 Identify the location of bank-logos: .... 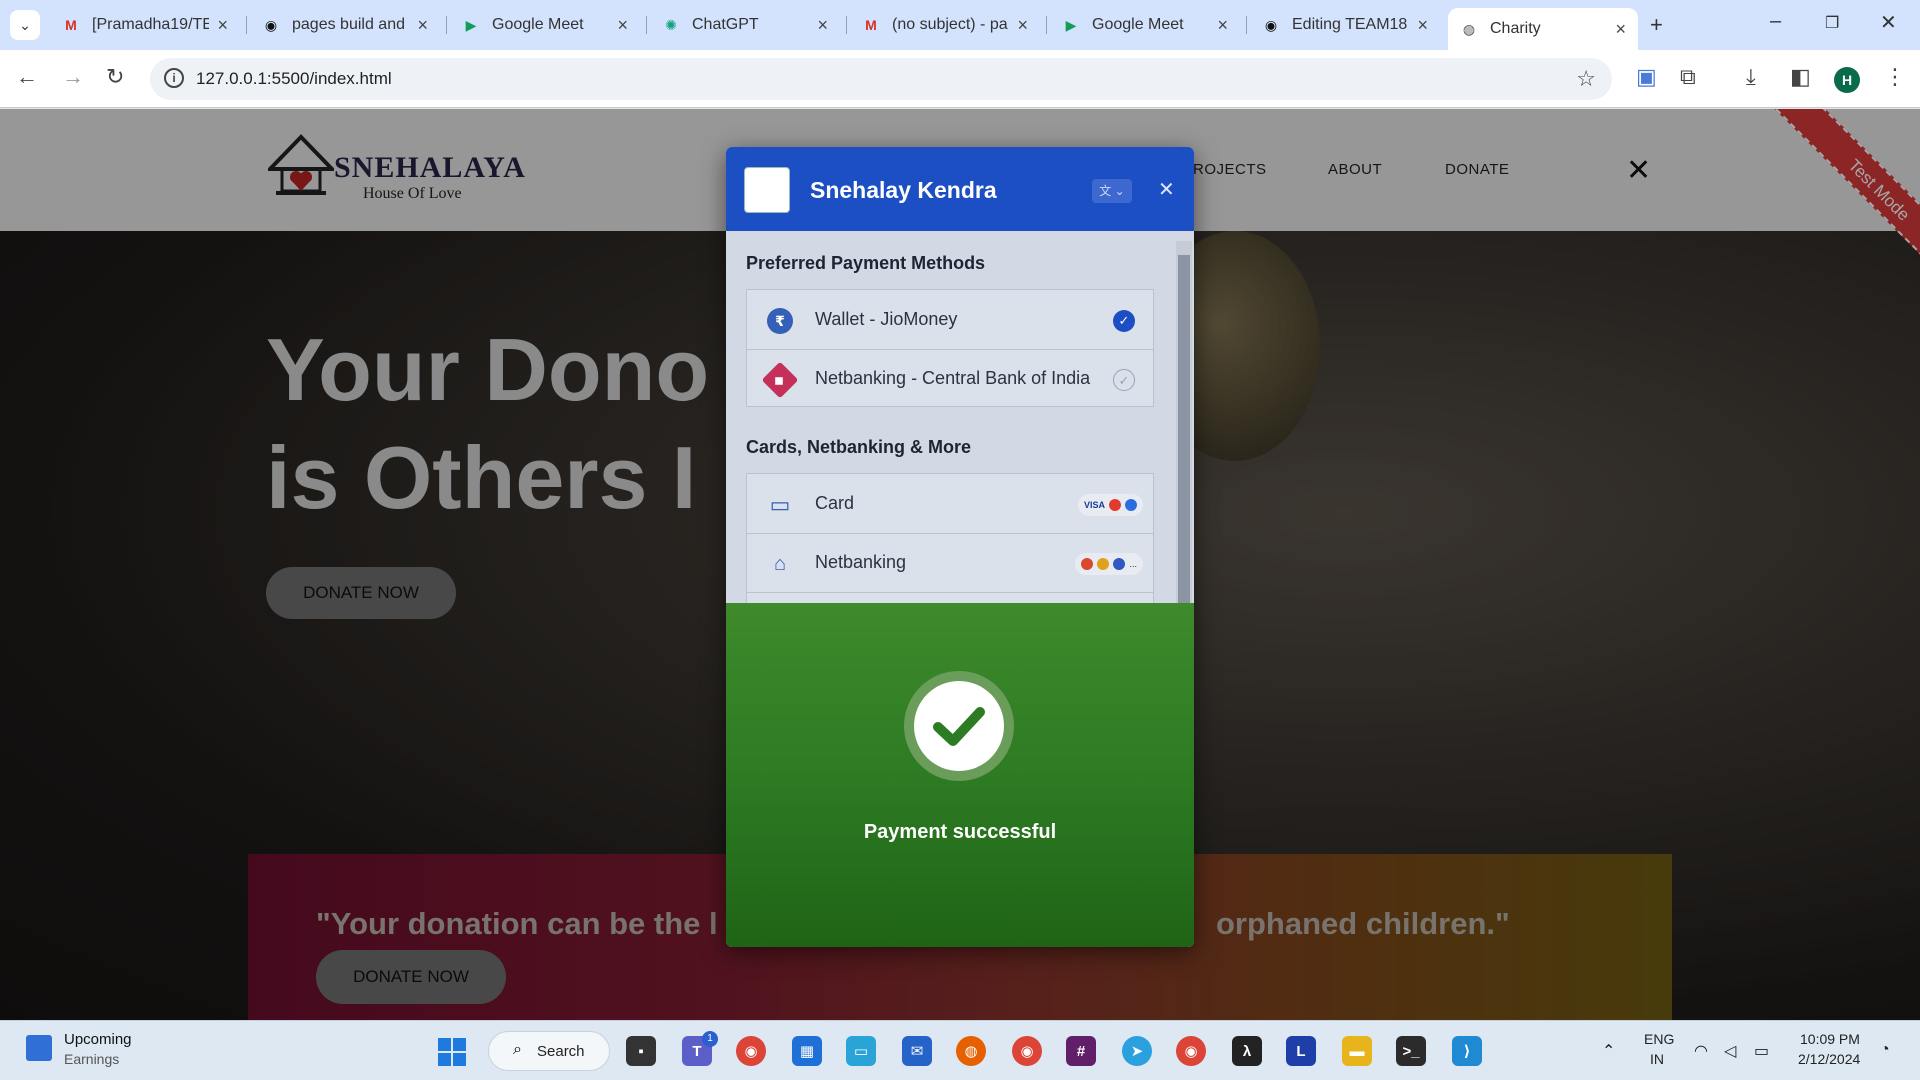
(1109, 564).